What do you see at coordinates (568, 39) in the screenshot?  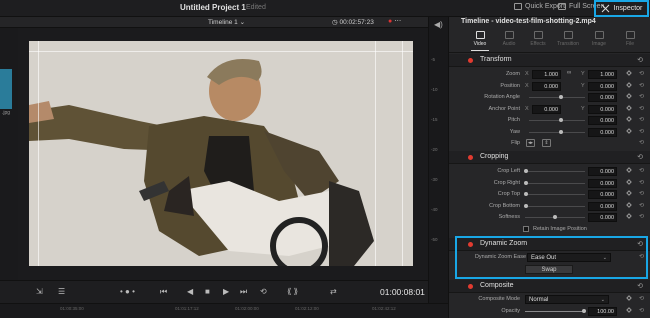 I see `tab-transition: Transition` at bounding box center [568, 39].